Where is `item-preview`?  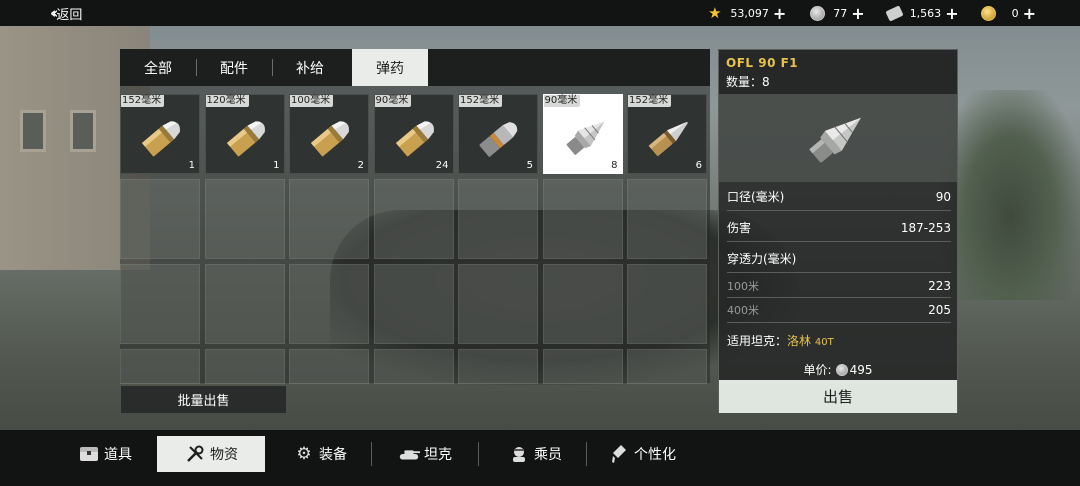
item-preview is located at coordinates (838, 138).